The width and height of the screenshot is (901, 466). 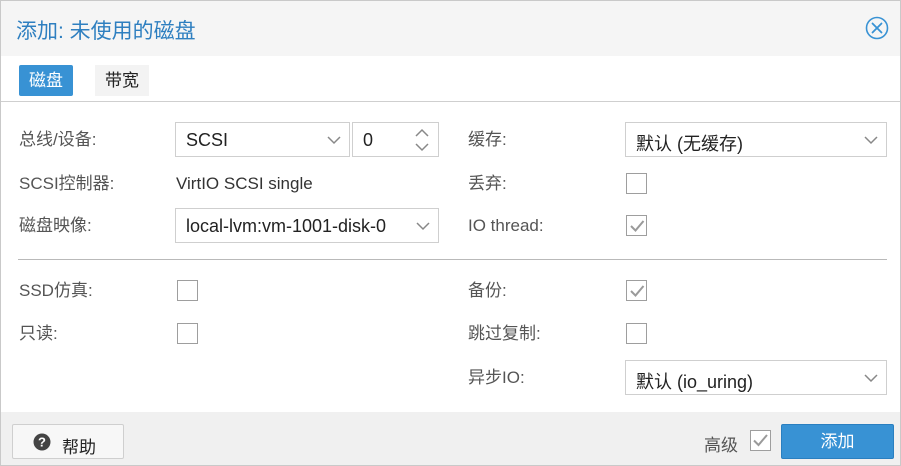 I want to click on disk-image-select: local-lvm:vm-1001-disk-0, so click(x=307, y=225).